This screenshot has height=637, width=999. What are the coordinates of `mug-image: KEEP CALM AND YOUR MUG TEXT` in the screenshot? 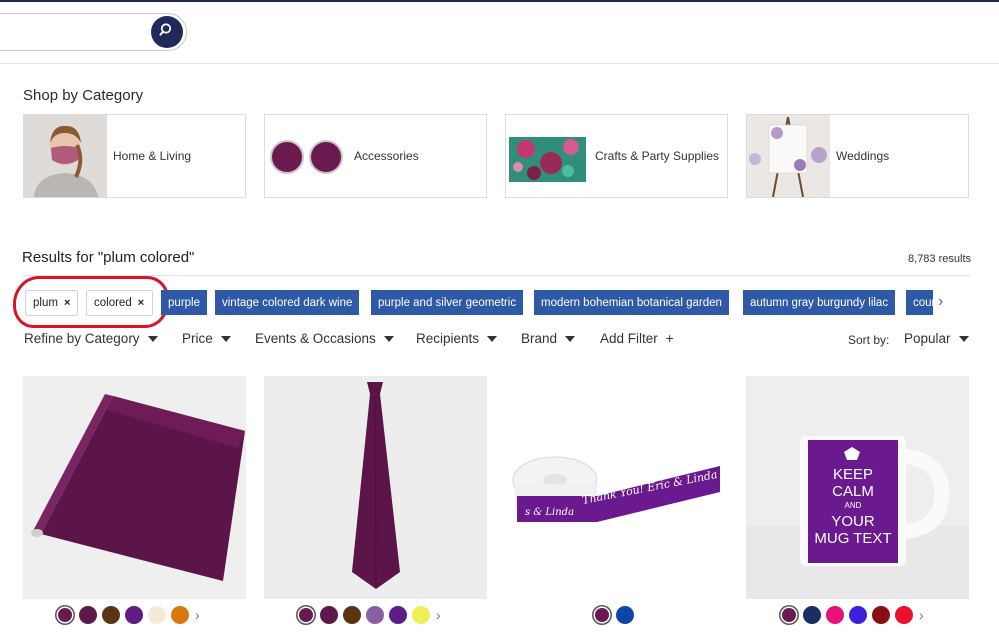 It's located at (857, 487).